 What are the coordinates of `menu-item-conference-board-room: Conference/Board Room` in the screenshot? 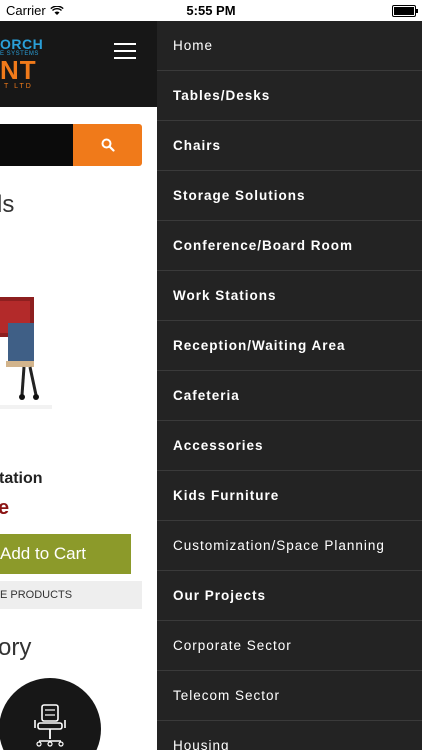 It's located at (289, 246).